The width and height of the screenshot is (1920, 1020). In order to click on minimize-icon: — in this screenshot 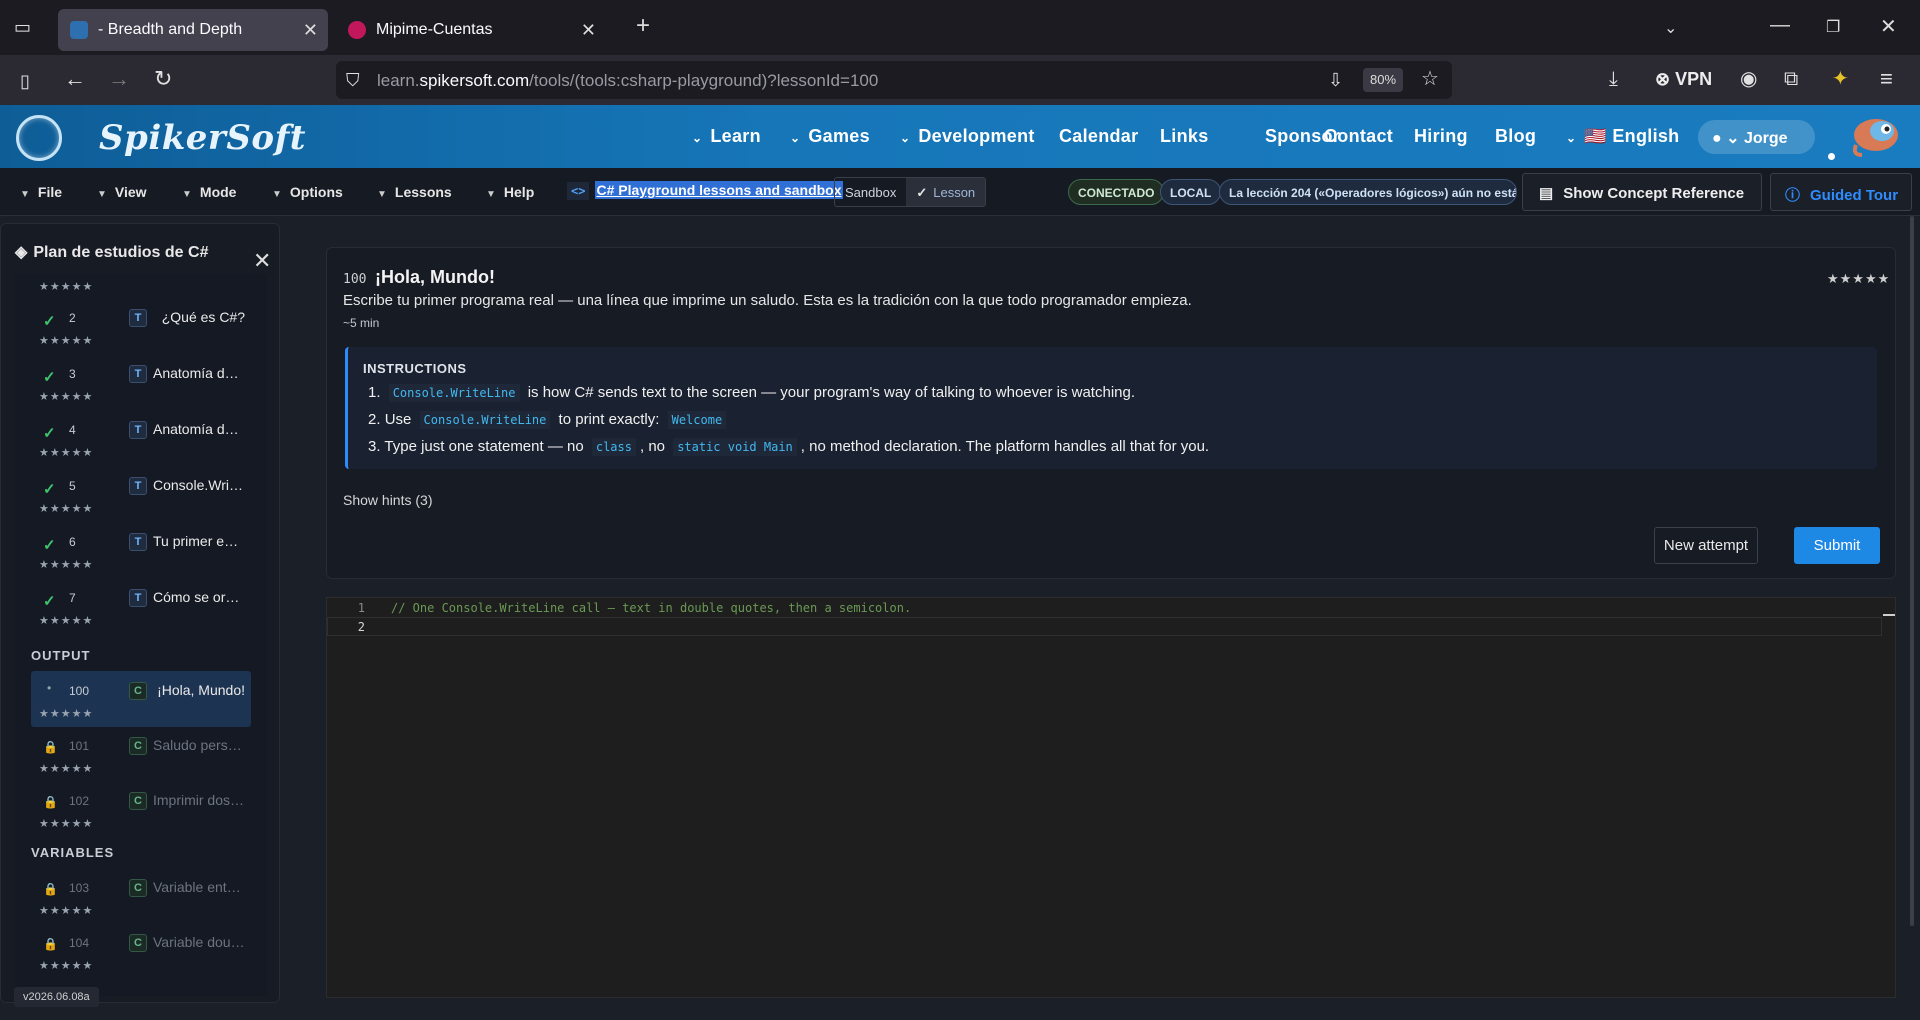, I will do `click(1780, 25)`.